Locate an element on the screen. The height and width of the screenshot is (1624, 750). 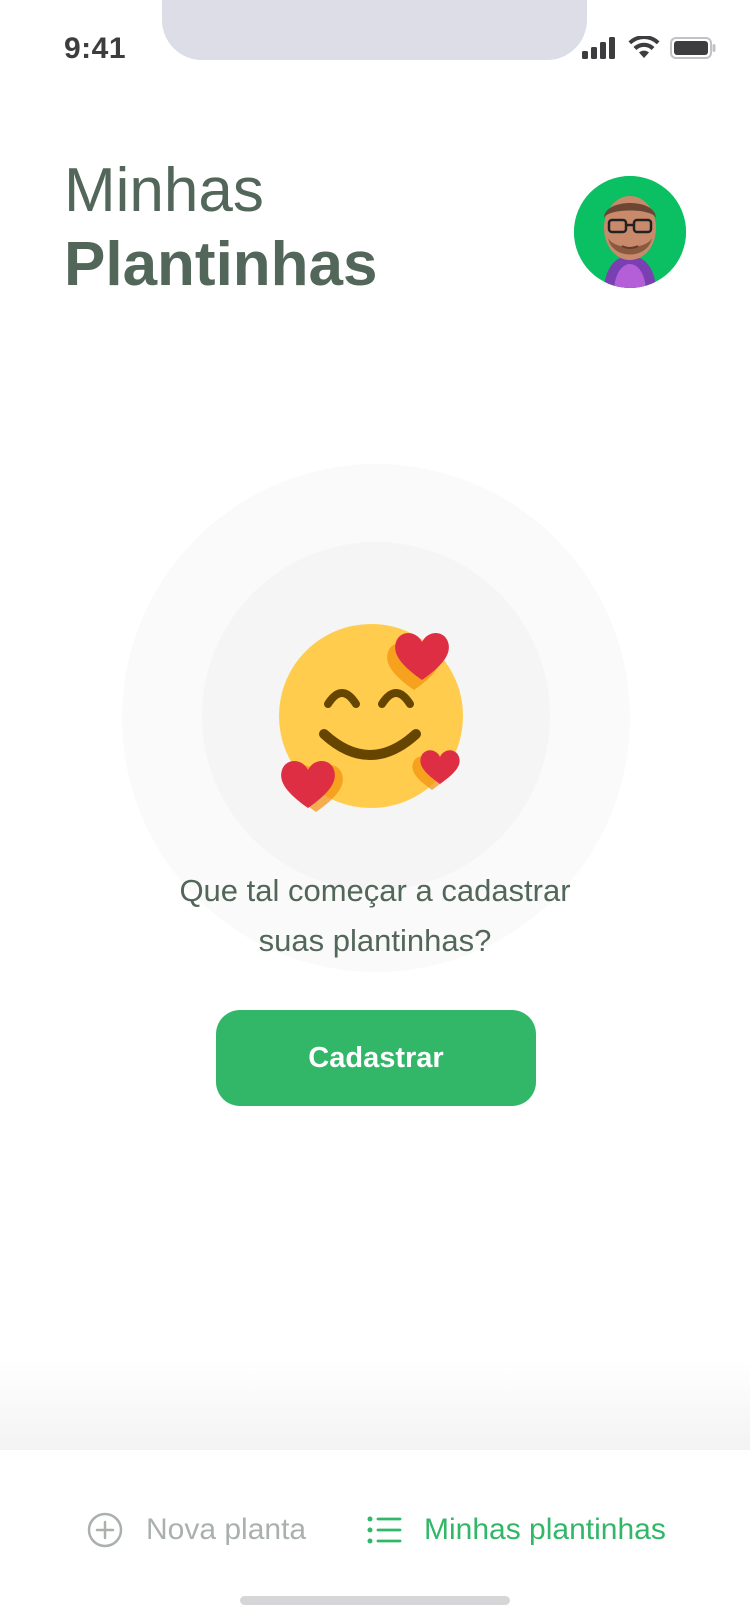
avatar is located at coordinates (630, 232).